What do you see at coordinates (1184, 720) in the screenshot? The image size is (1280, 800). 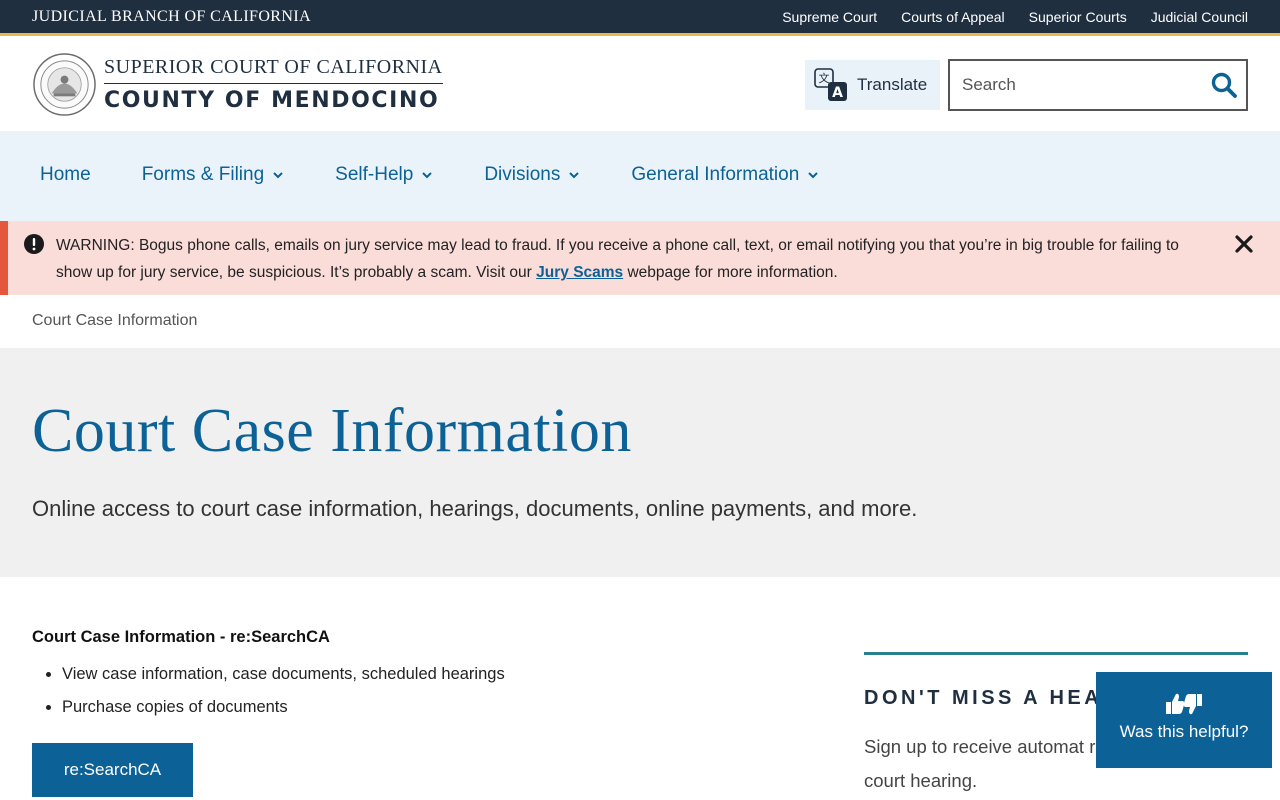 I see `feedback-button: Was this helpful?` at bounding box center [1184, 720].